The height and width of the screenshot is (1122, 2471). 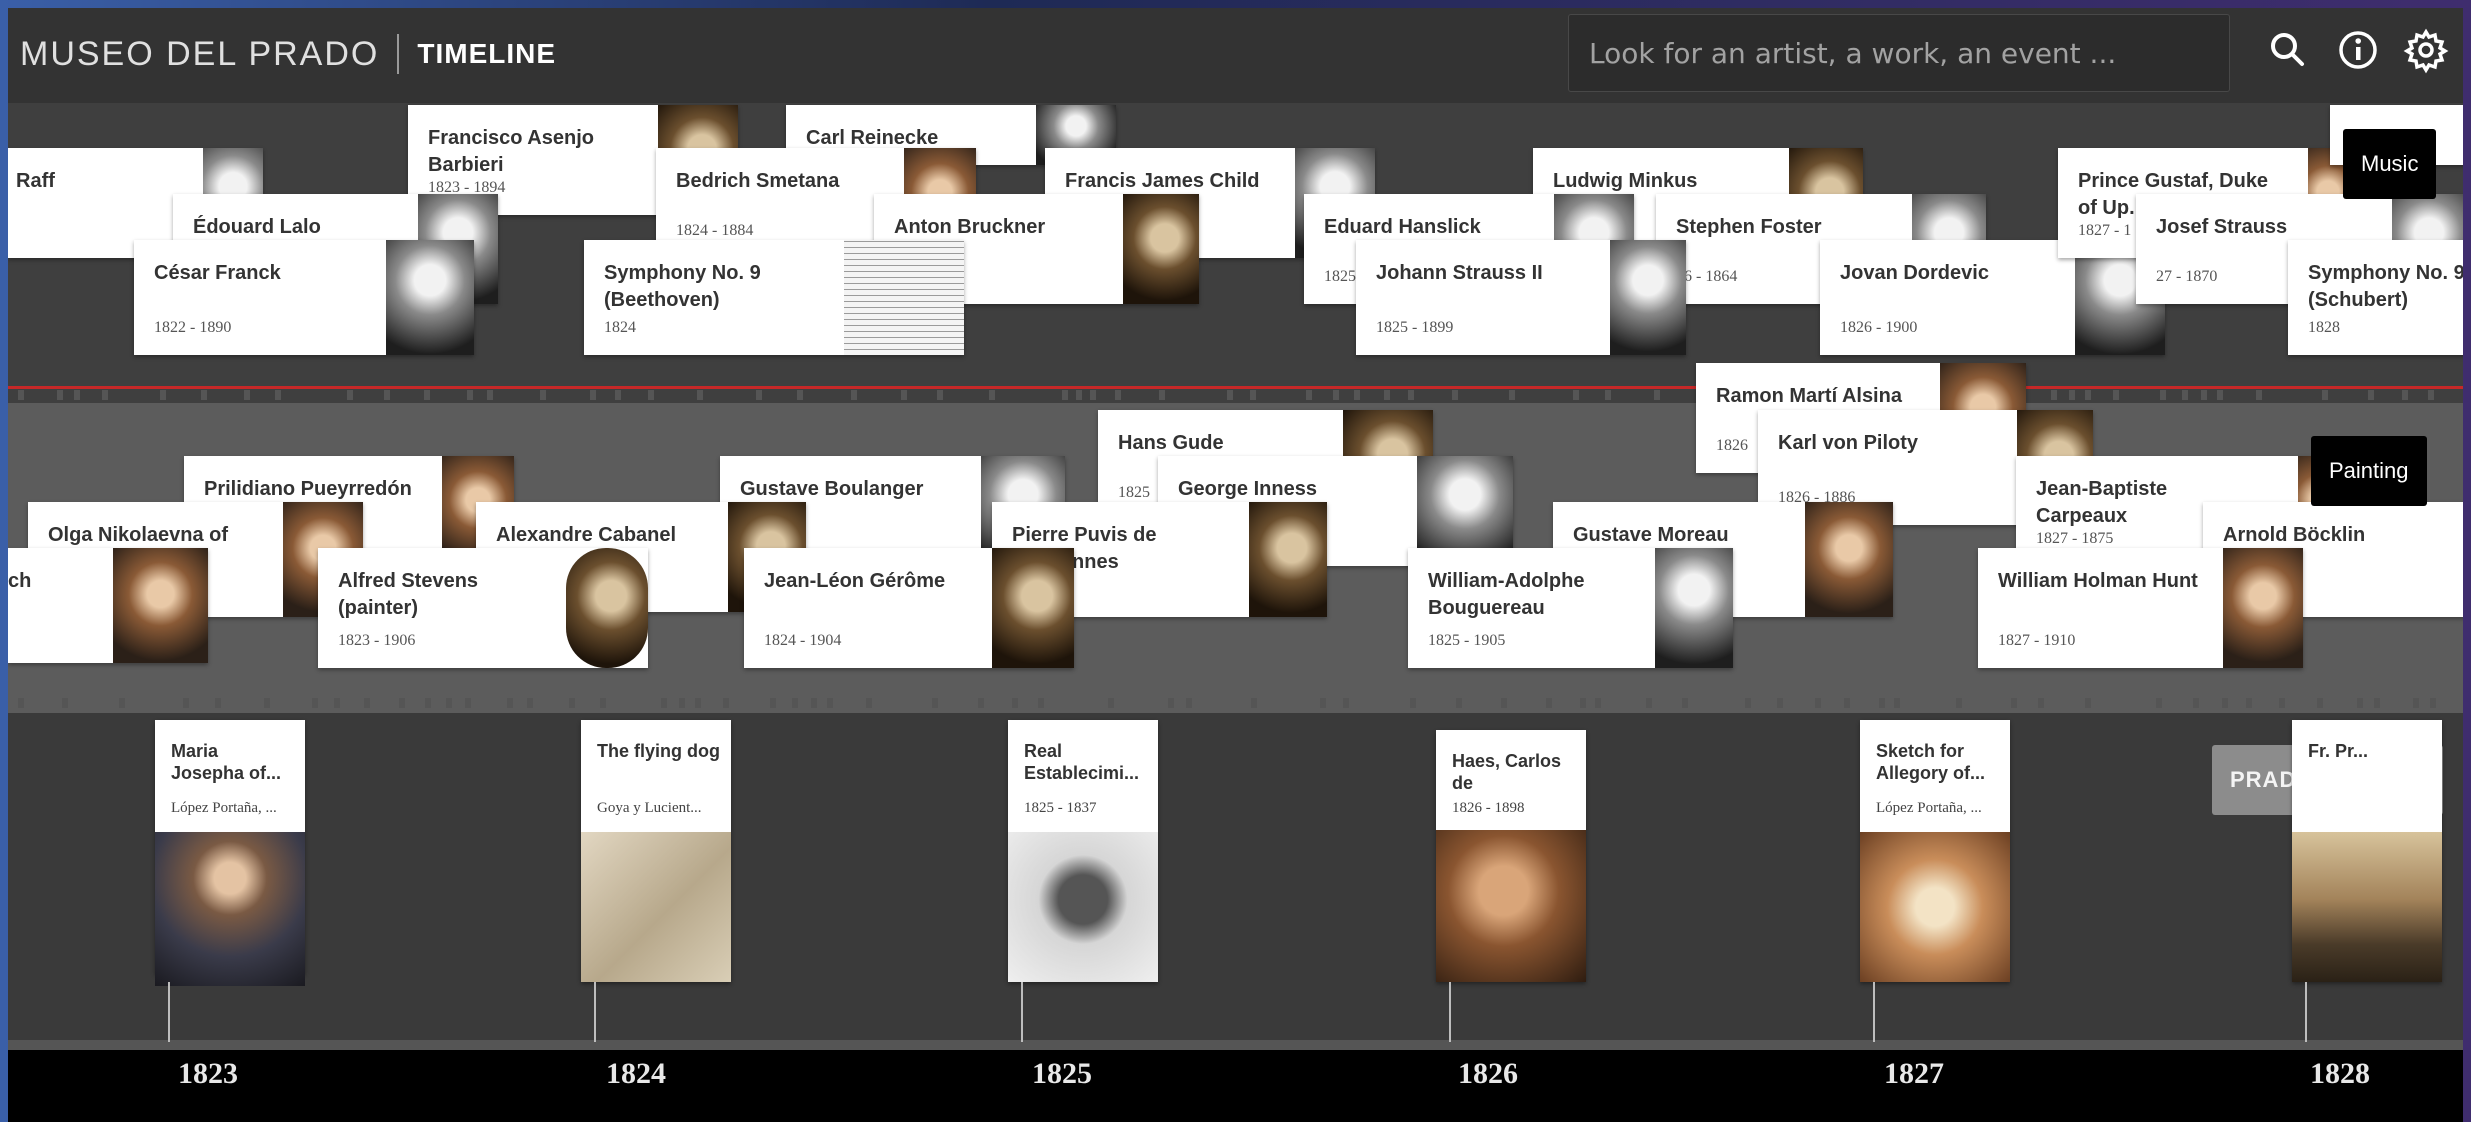 What do you see at coordinates (715, 230) in the screenshot?
I see `card-dates: 1824 - 1884` at bounding box center [715, 230].